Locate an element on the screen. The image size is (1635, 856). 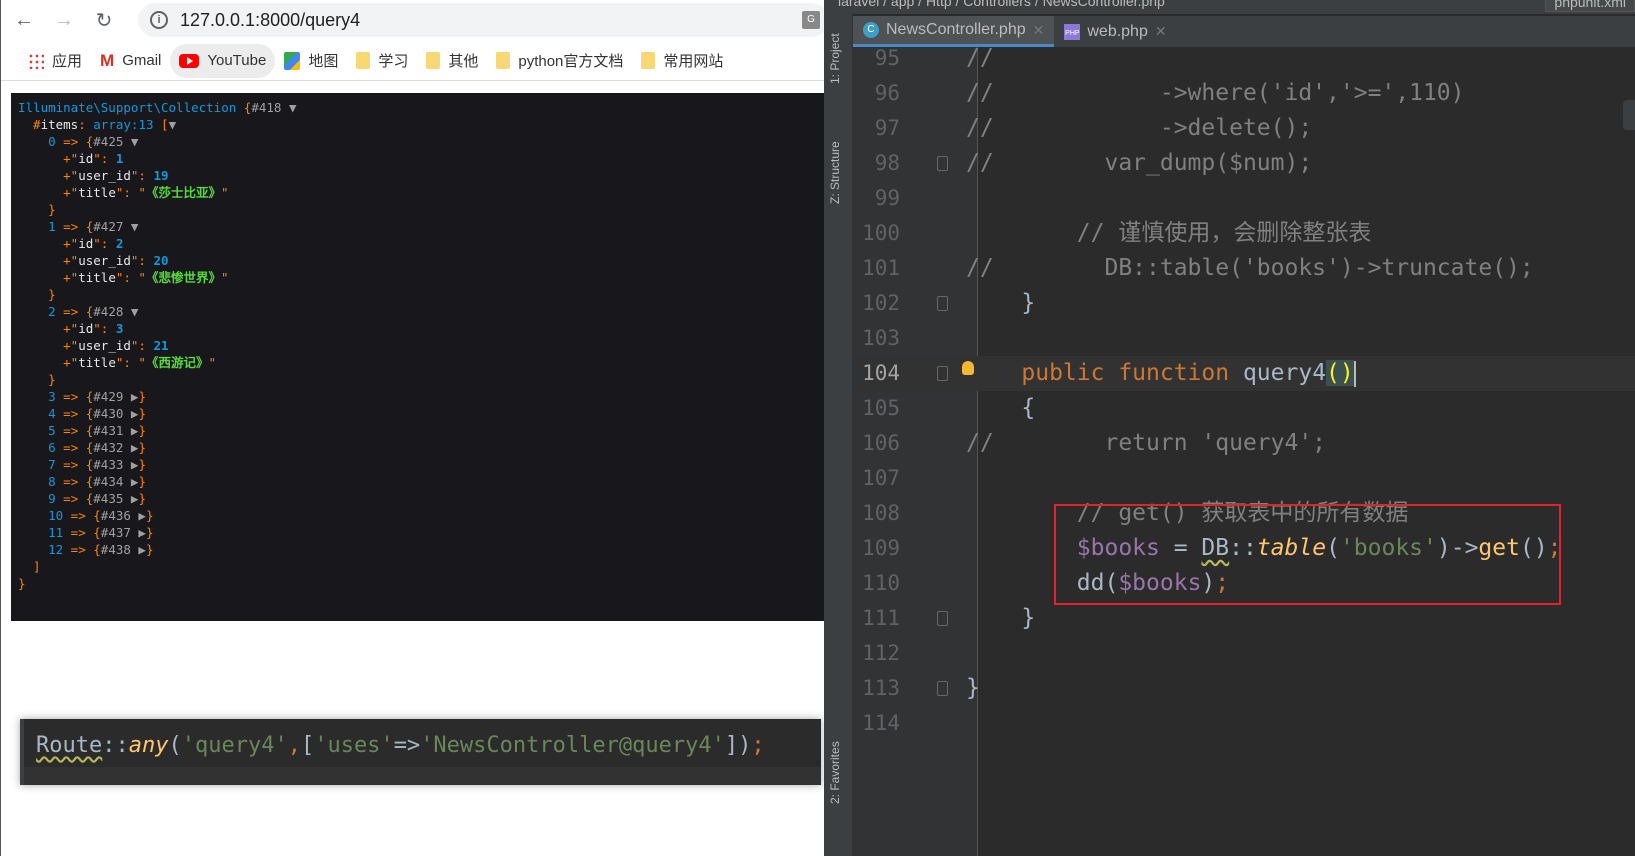
code-token: // ->delete(); is located at coordinates (1139, 128).